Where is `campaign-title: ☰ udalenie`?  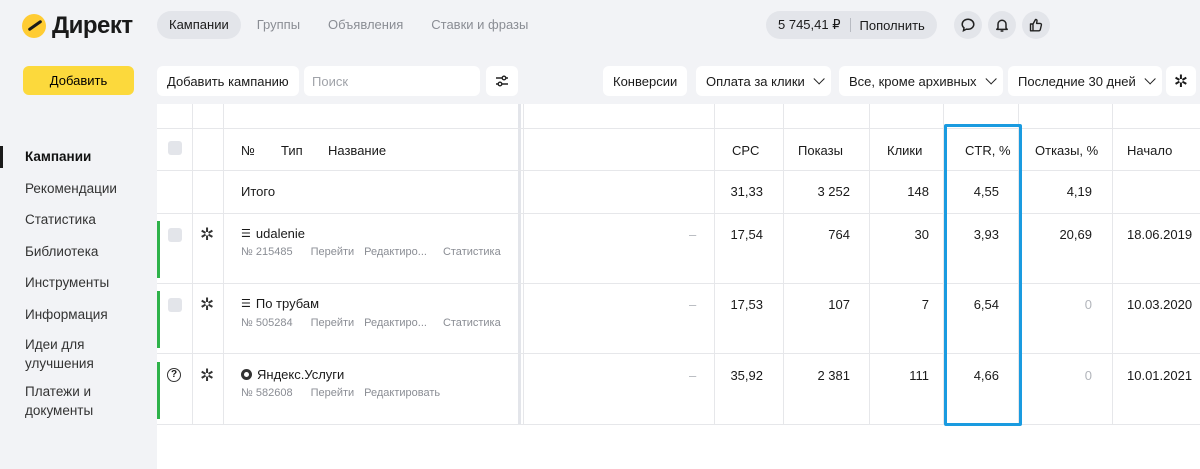 campaign-title: ☰ udalenie is located at coordinates (273, 233).